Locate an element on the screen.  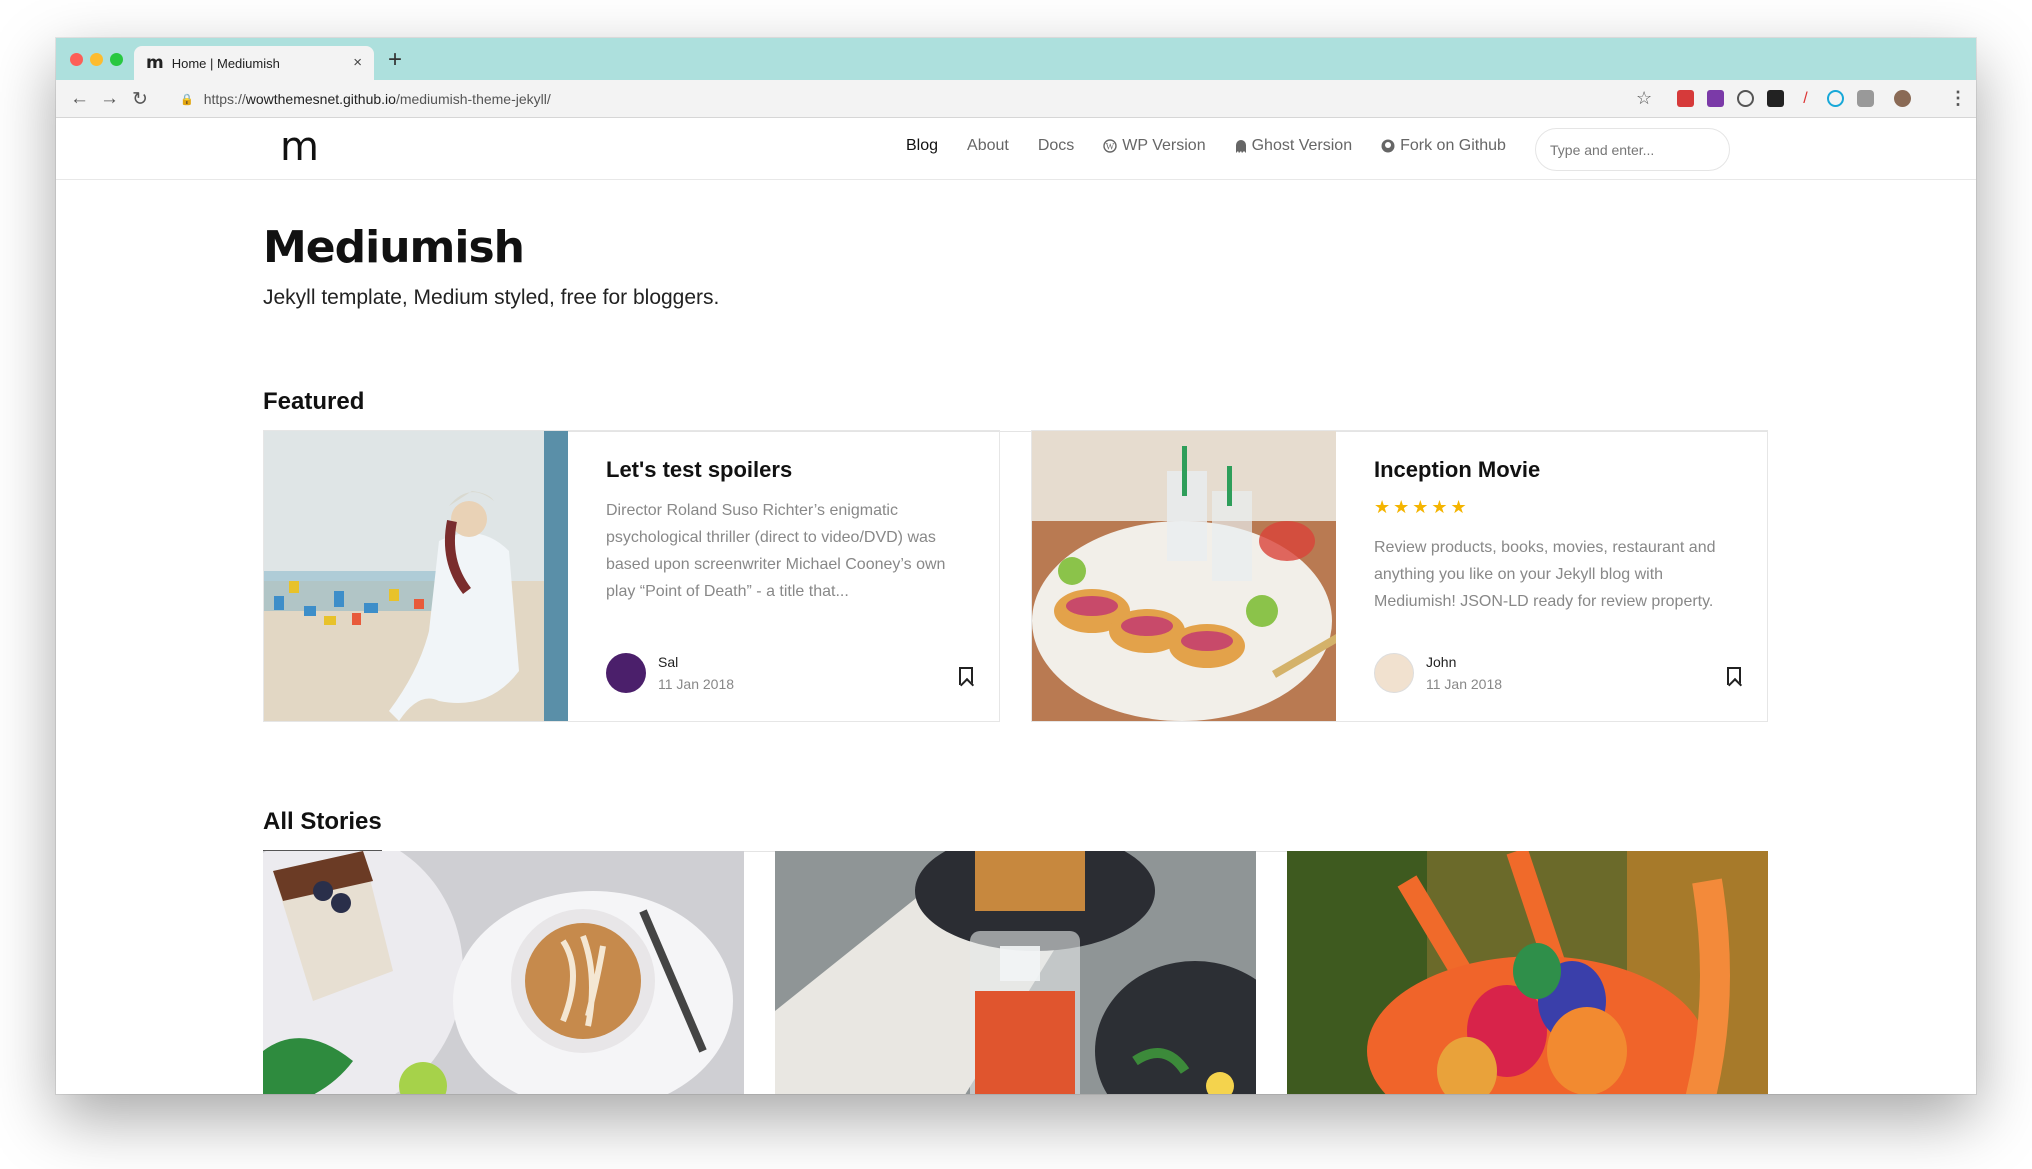
all-stories-section-header: All Stories is located at coordinates (1015, 830).